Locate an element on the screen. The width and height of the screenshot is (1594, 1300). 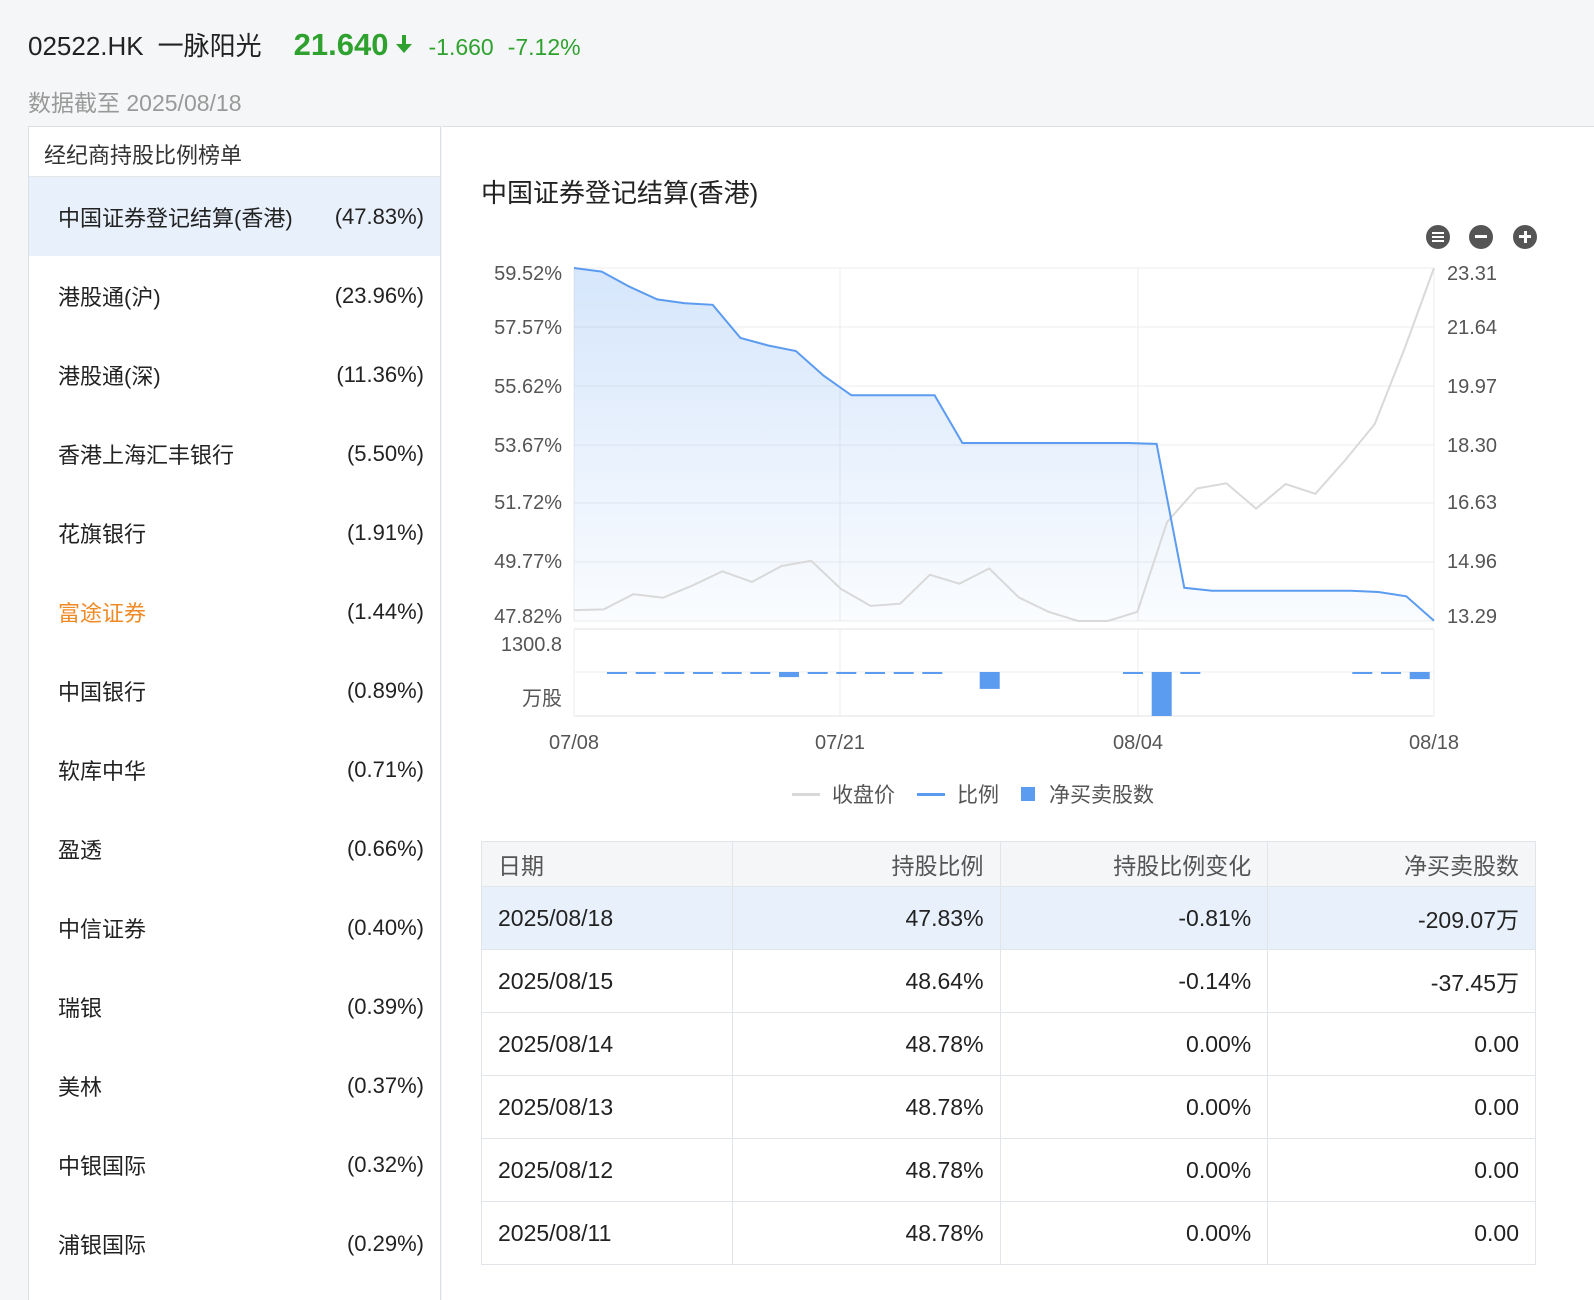
table-row: 2025/08/18 47.83% -0.81% -209.07万 is located at coordinates (1008, 918).